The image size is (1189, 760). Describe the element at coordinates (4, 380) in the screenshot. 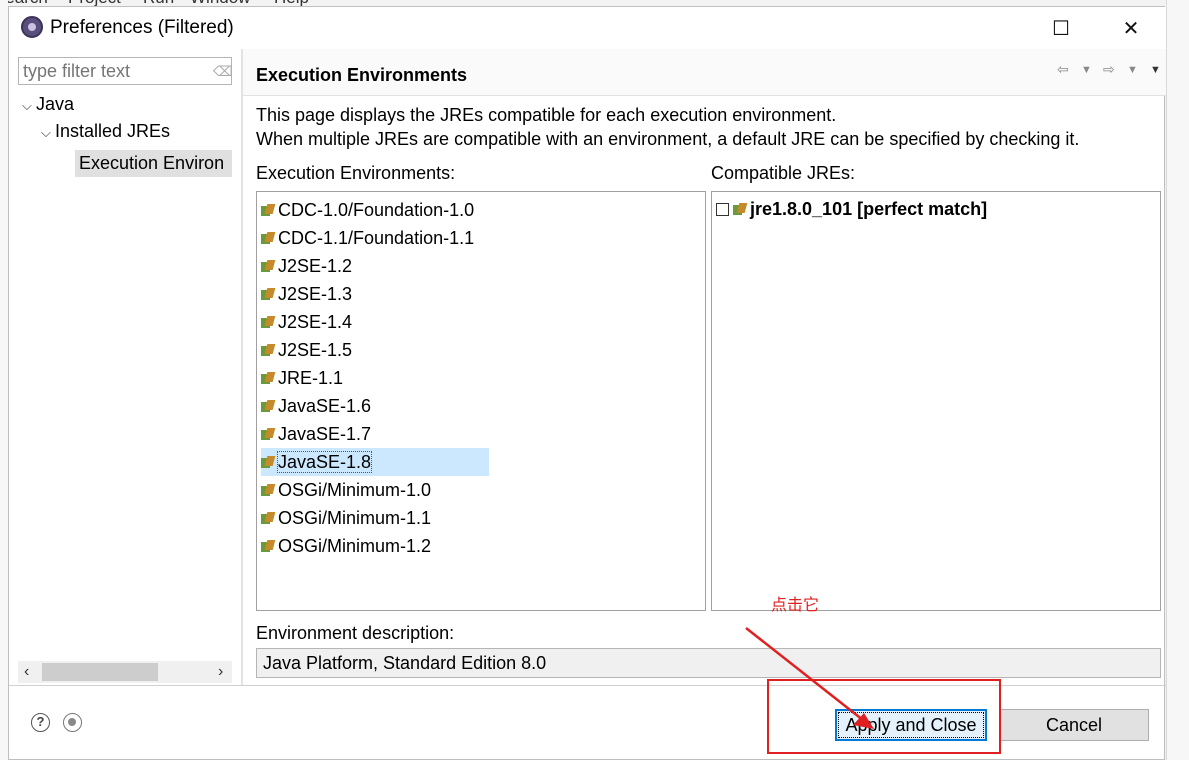

I see `background-ide-left` at that location.